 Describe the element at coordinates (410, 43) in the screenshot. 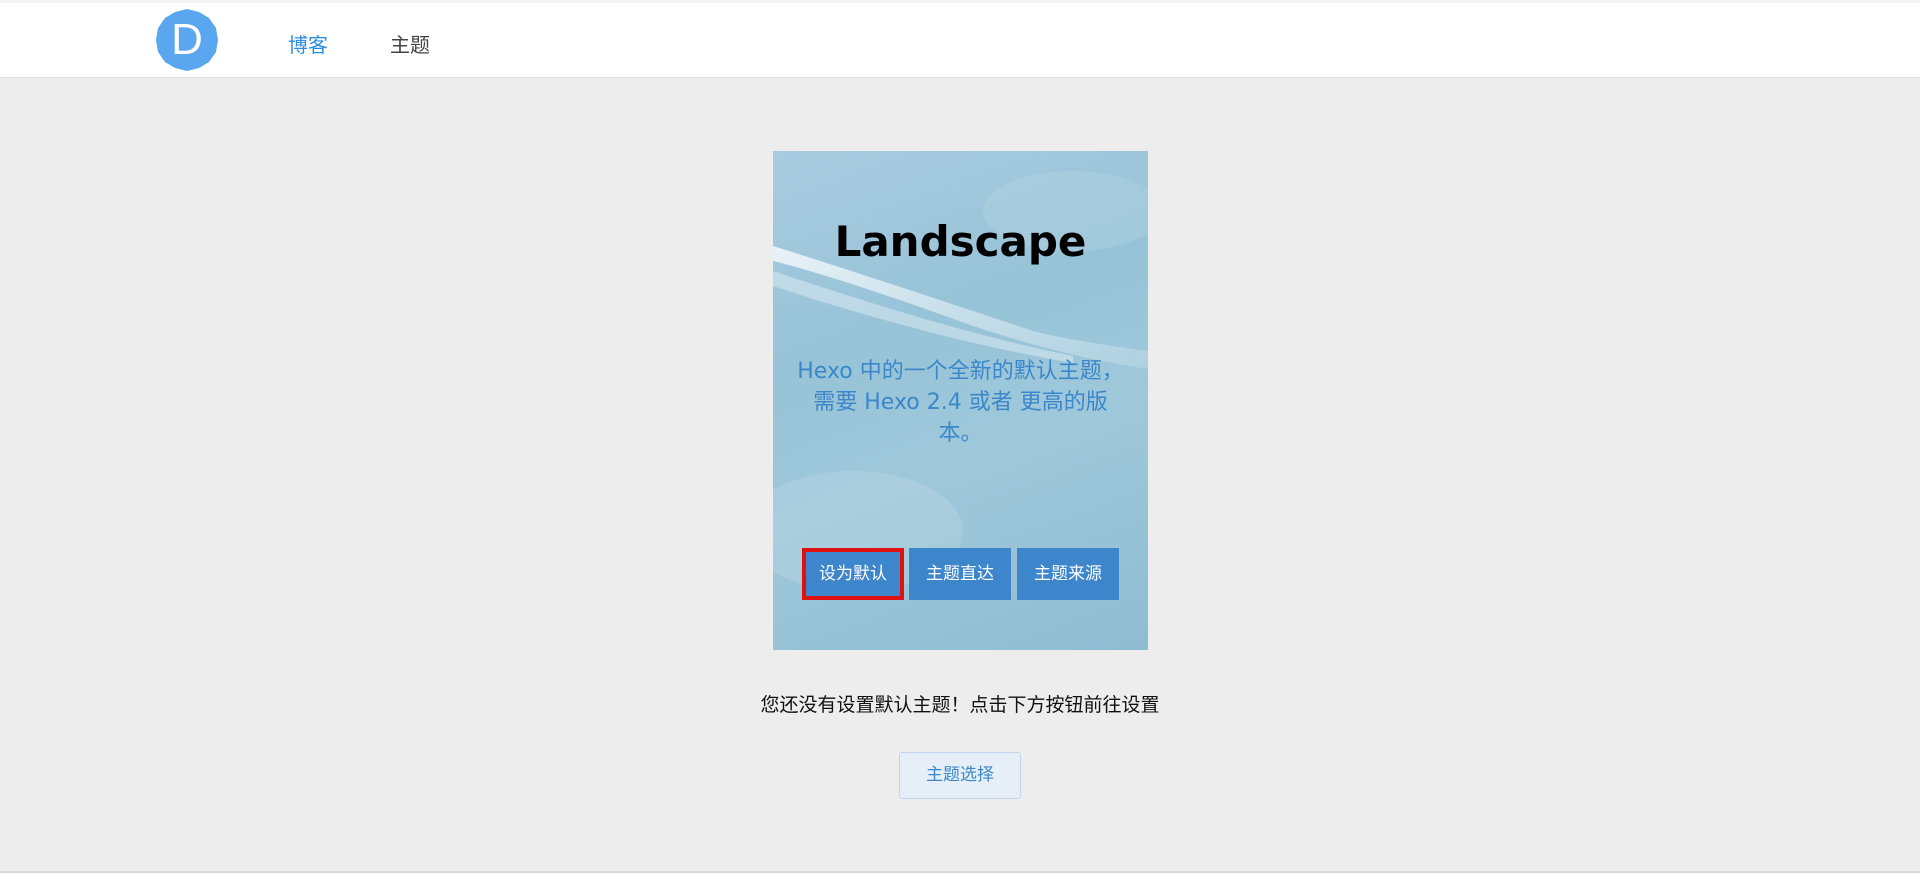

I see `nav-item-theme: 主题` at that location.